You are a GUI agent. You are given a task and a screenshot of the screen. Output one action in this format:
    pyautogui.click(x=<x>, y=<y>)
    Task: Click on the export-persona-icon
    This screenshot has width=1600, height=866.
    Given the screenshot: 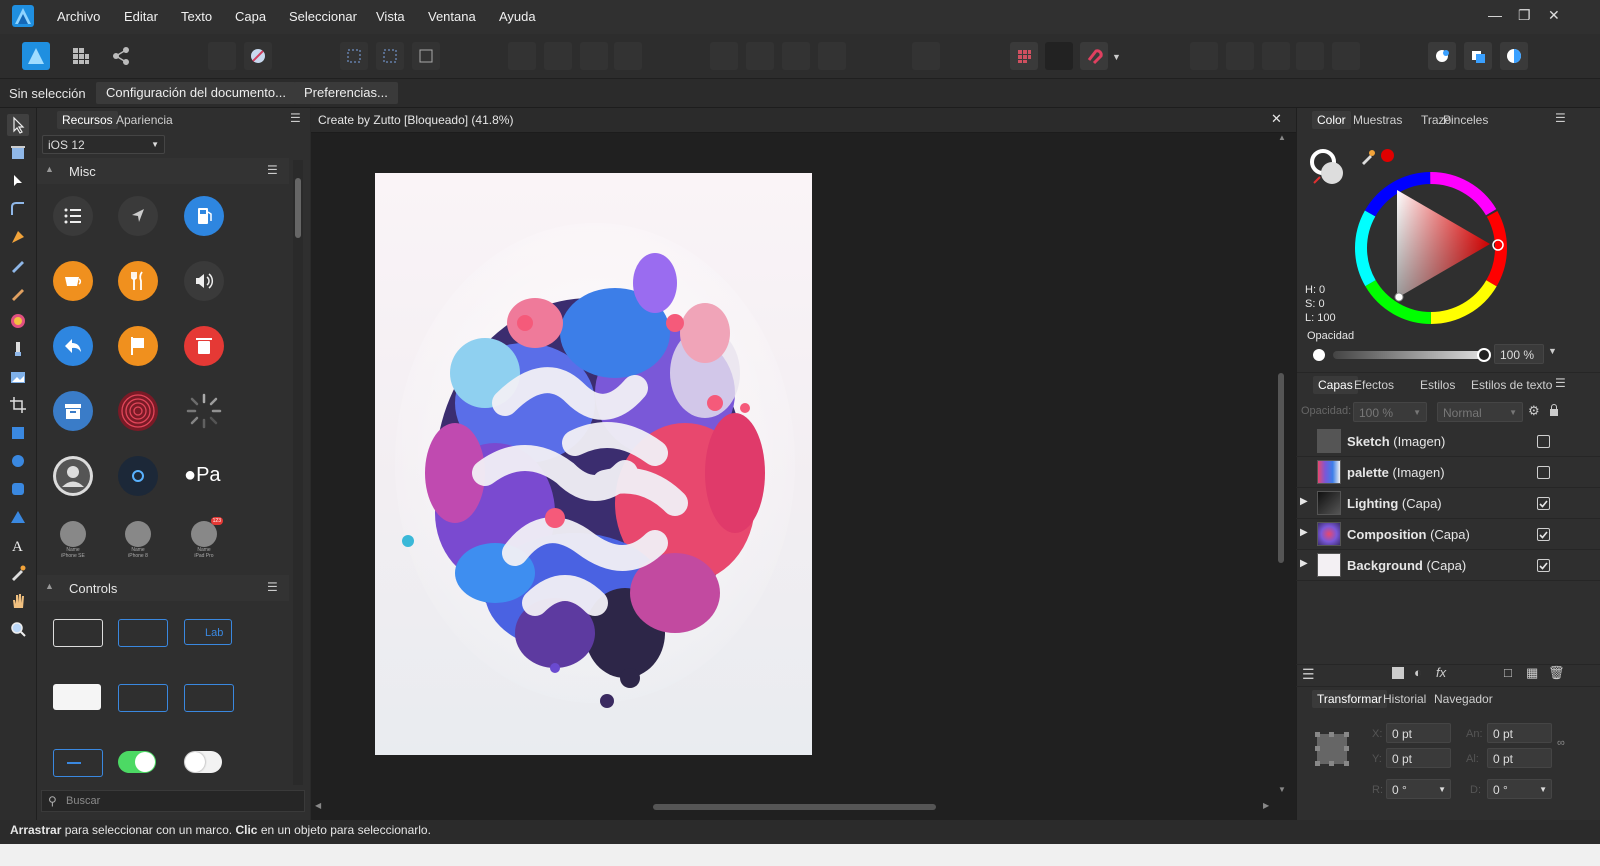 What is the action you would take?
    pyautogui.click(x=121, y=56)
    